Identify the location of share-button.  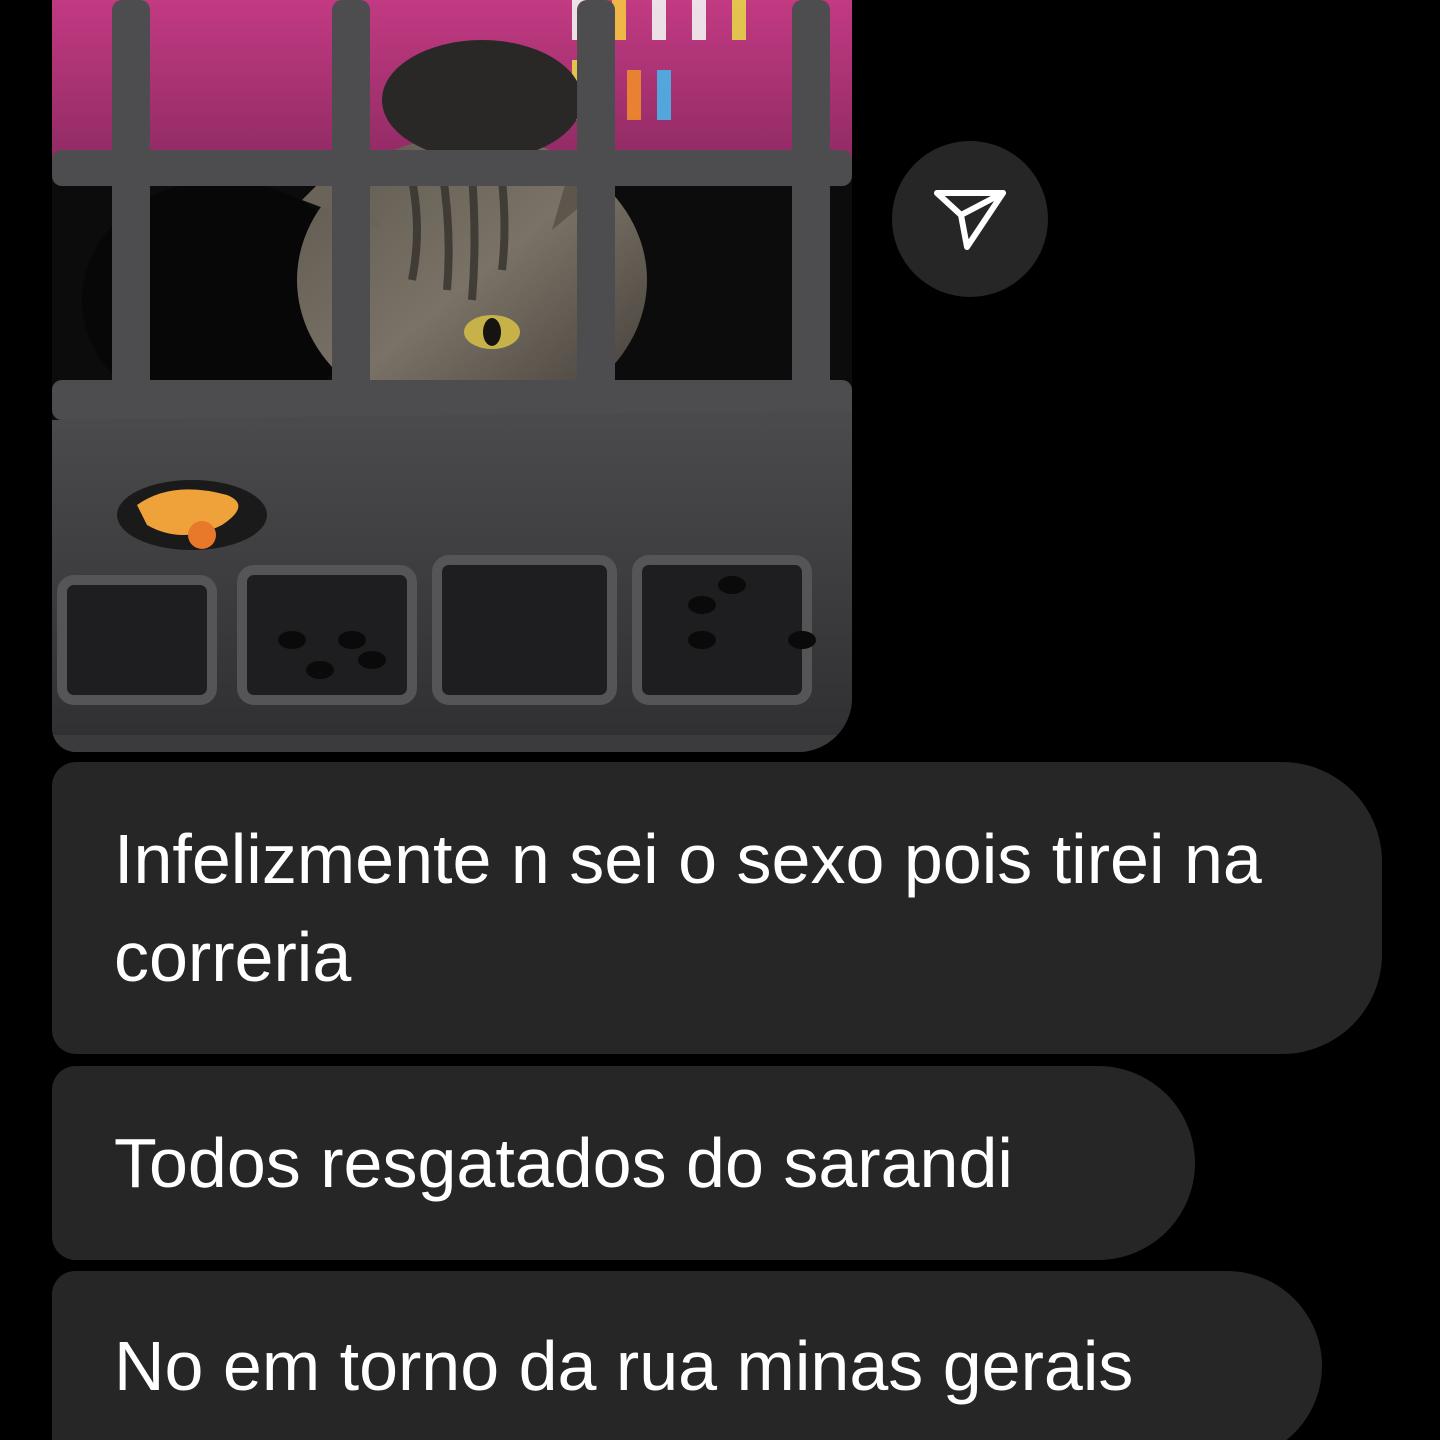
(970, 219).